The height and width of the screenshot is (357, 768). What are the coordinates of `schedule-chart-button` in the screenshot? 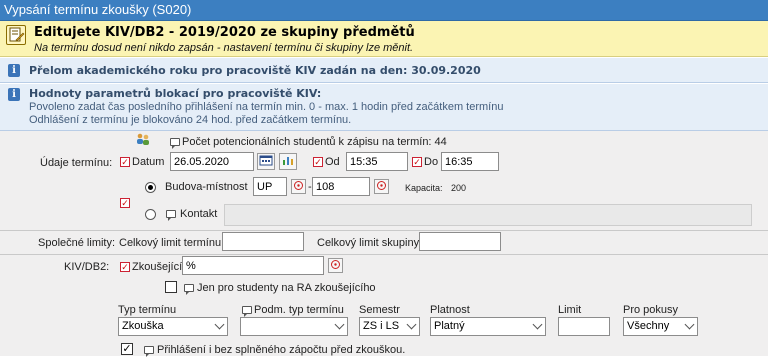 It's located at (288, 161).